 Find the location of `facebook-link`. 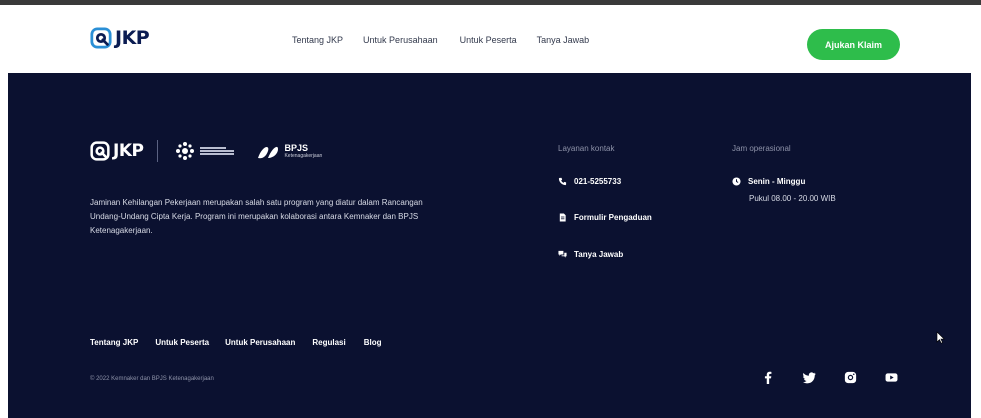

facebook-link is located at coordinates (768, 377).